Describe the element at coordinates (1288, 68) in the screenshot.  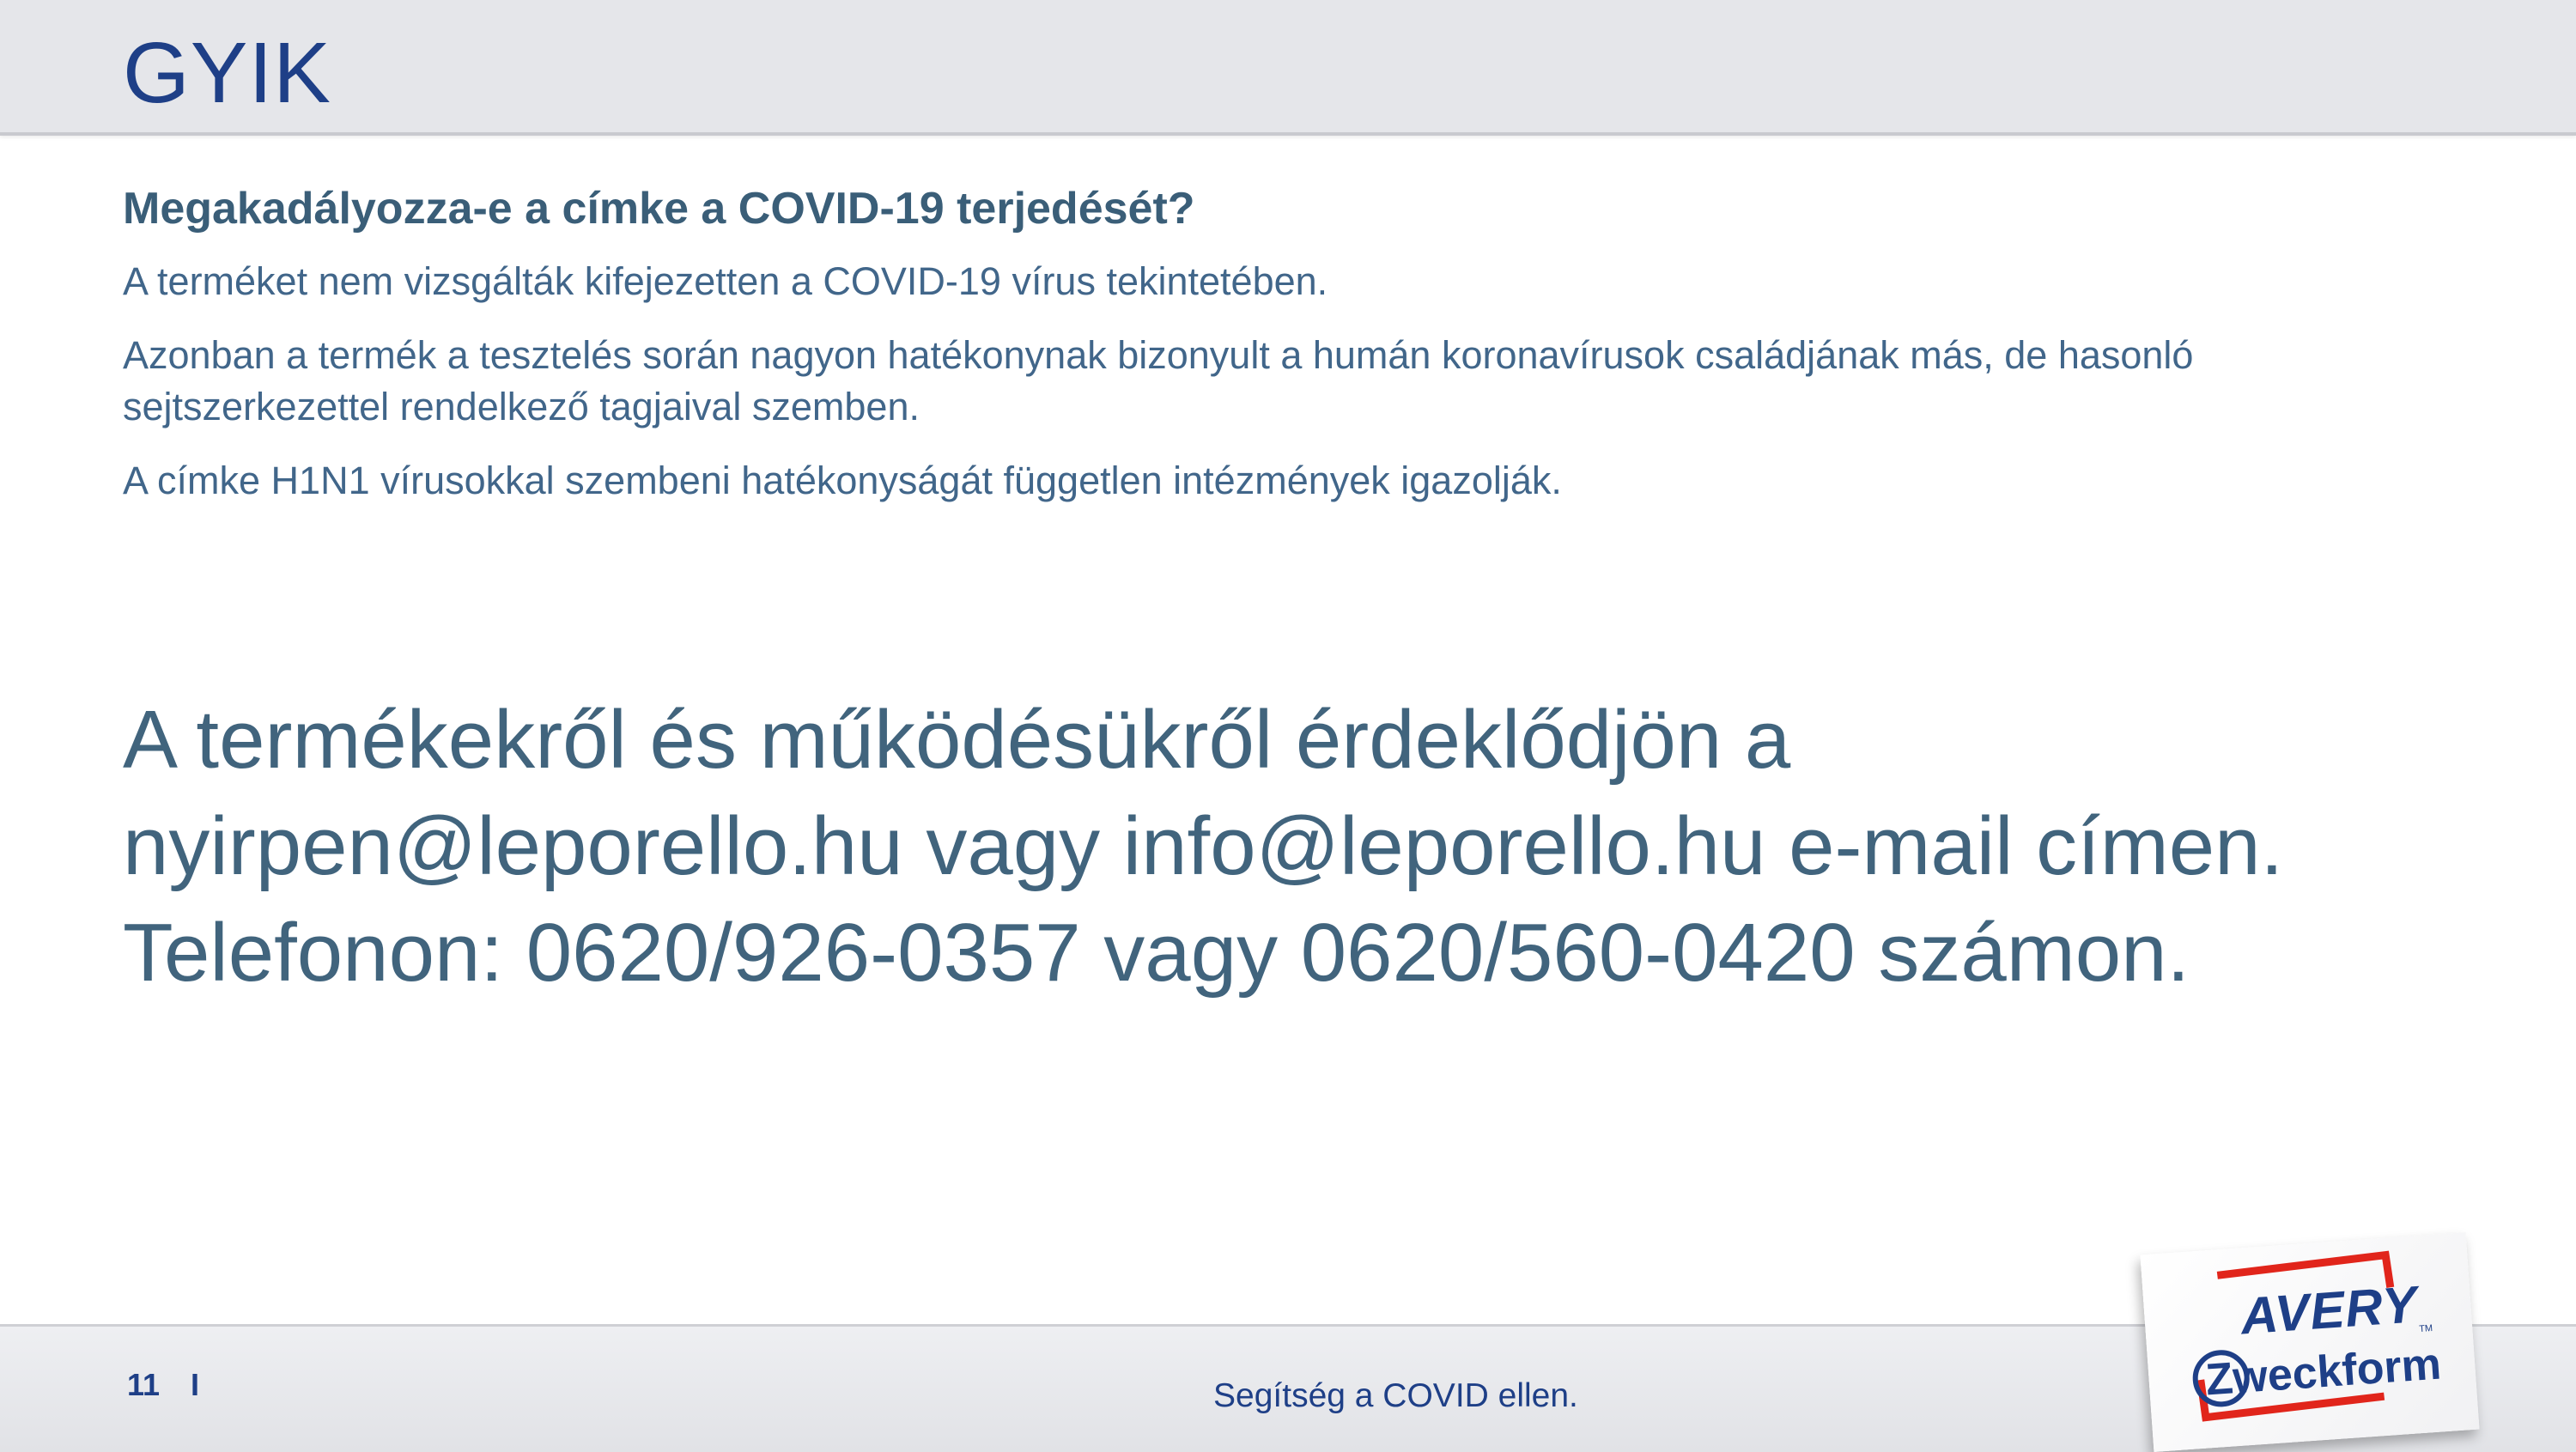
I see `header-bar: GYIK` at that location.